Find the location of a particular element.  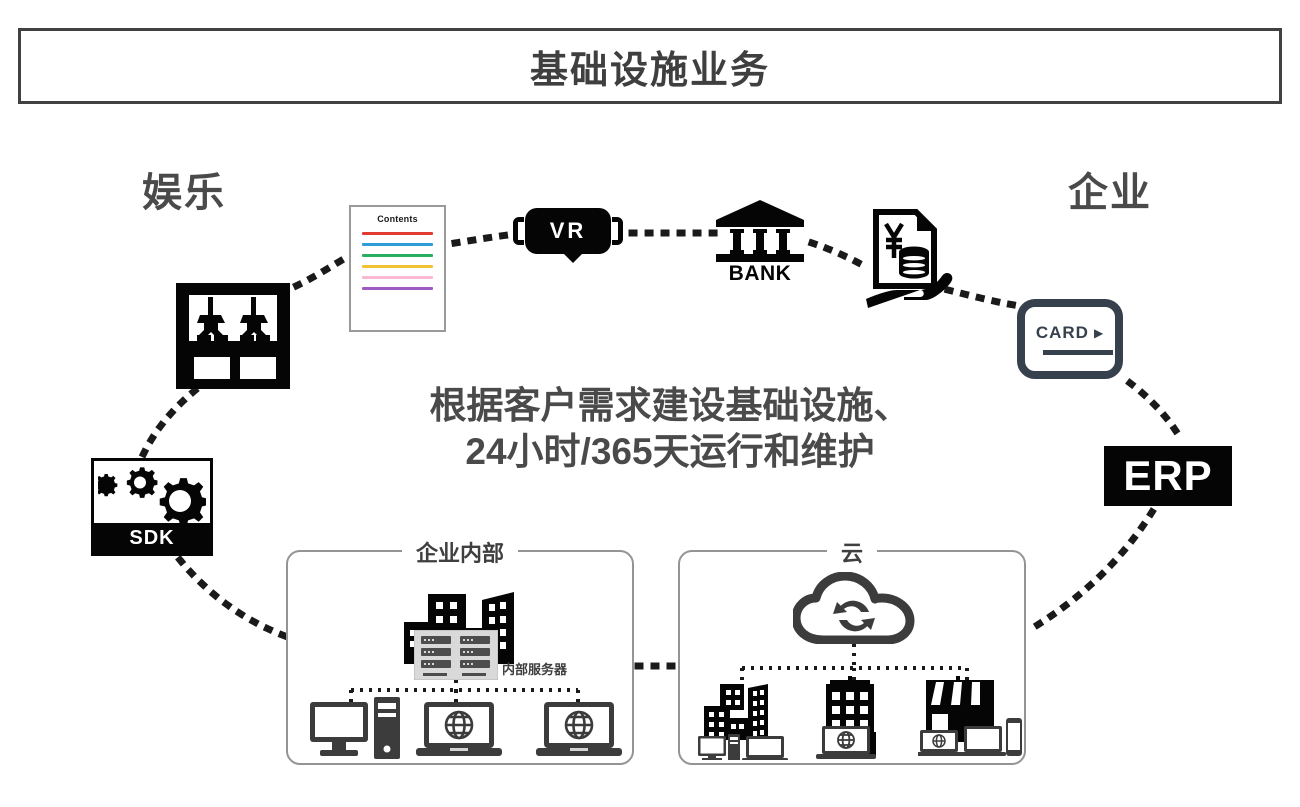

city-buildings-icon is located at coordinates (743, 722).